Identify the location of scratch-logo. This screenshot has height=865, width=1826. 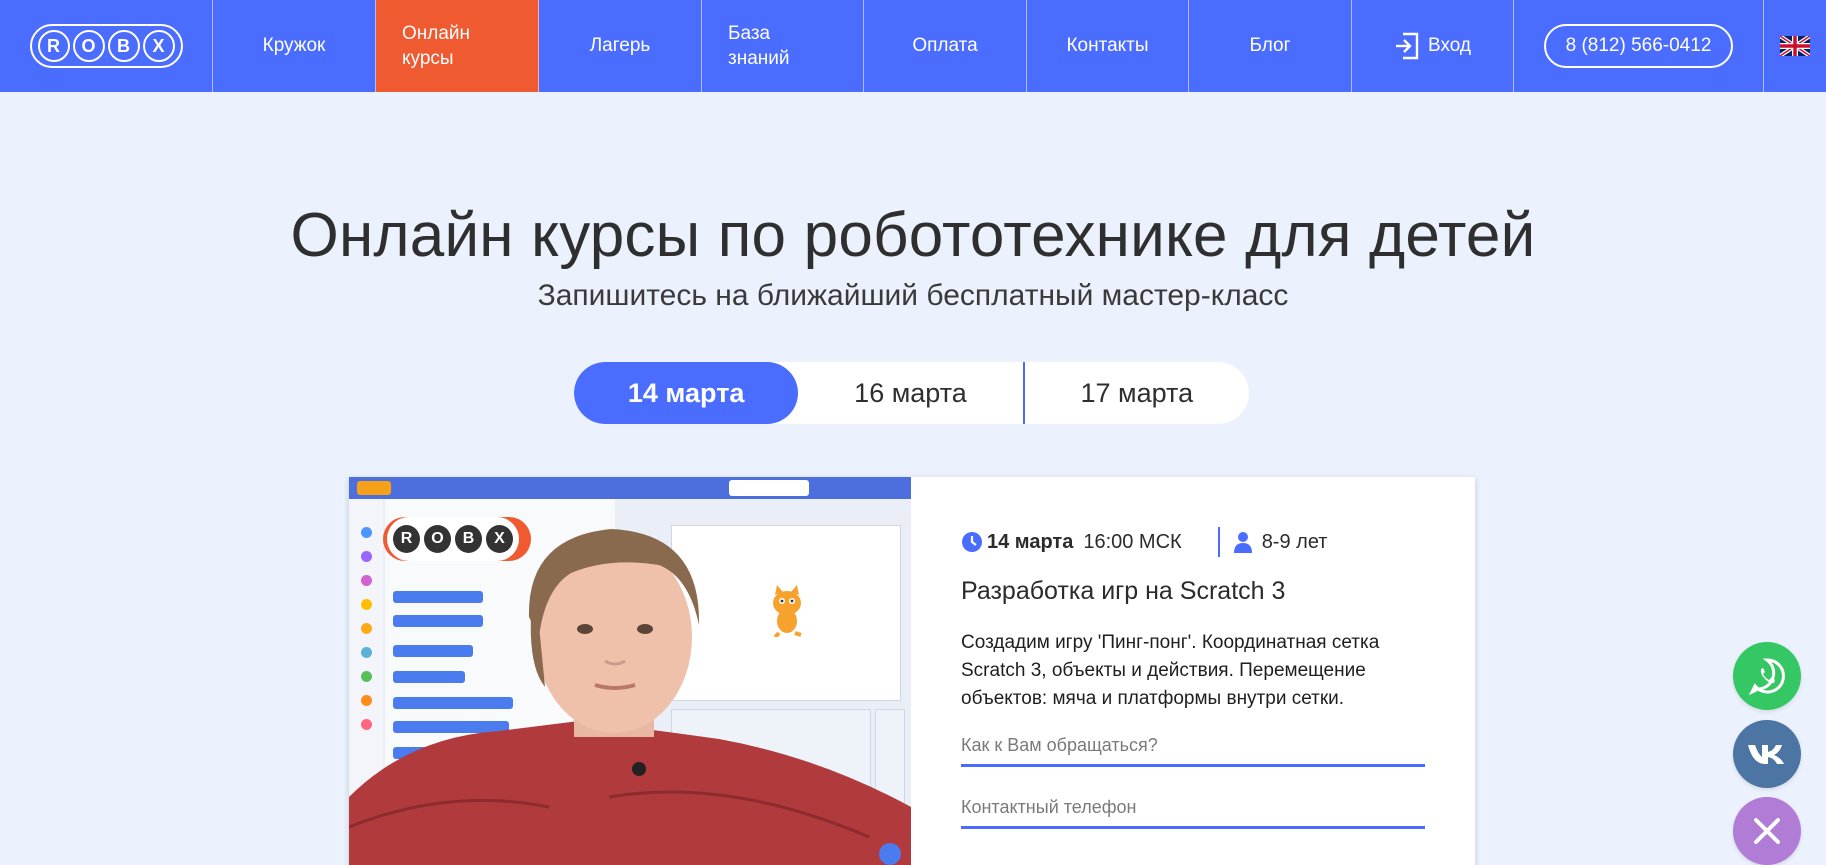
(374, 488).